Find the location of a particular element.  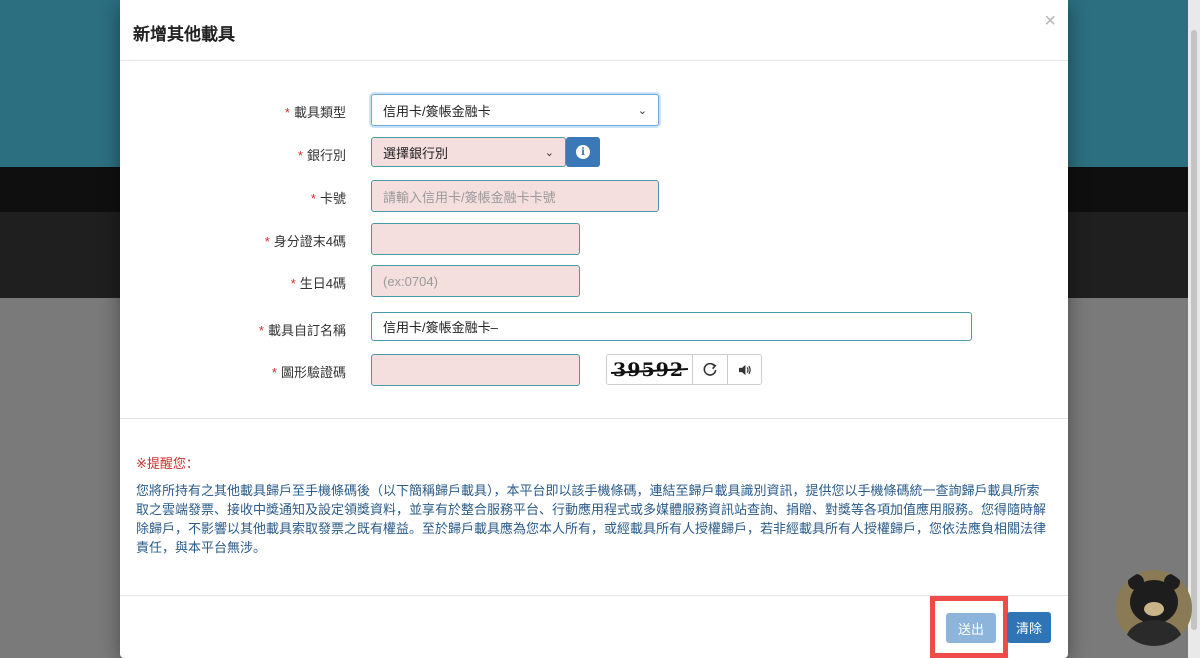

birthday4-label-text: 生日4碼 is located at coordinates (322, 283).